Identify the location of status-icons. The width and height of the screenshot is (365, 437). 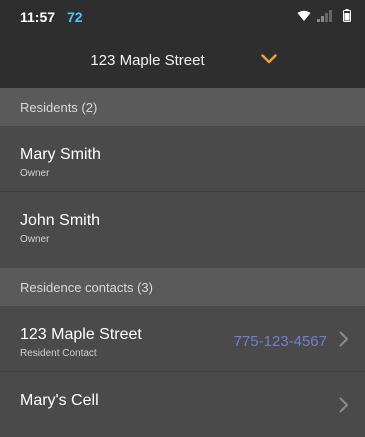
(324, 15).